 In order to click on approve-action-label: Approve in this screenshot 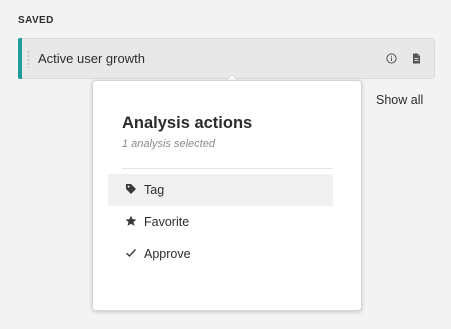, I will do `click(167, 254)`.